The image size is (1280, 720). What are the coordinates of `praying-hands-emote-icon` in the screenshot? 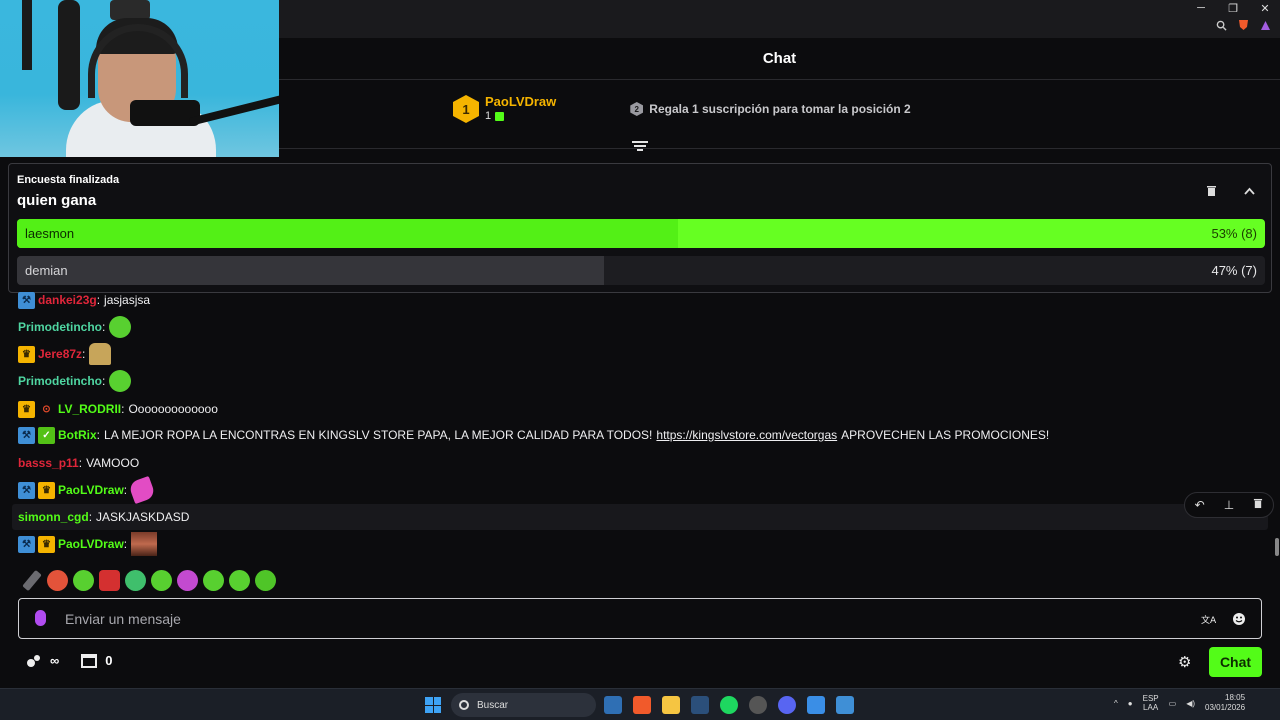 It's located at (100, 354).